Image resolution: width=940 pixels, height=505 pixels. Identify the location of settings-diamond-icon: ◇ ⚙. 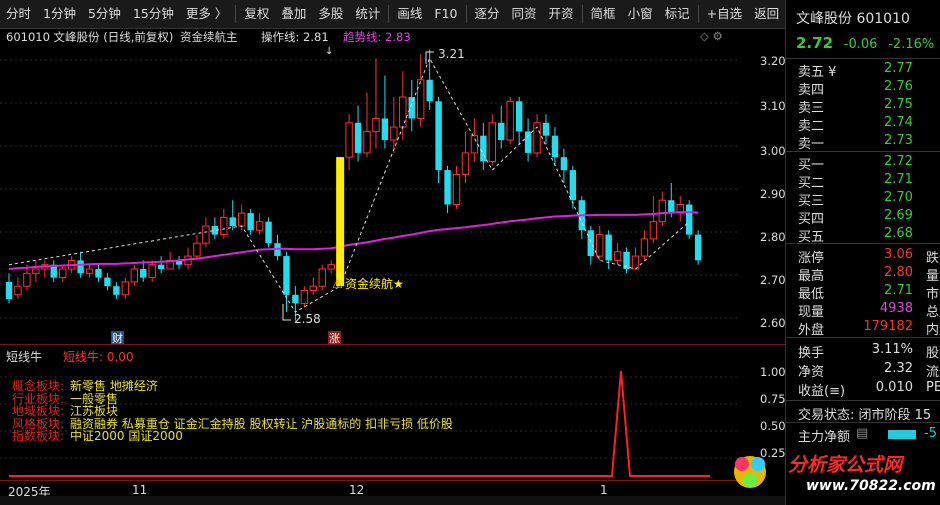
(711, 36).